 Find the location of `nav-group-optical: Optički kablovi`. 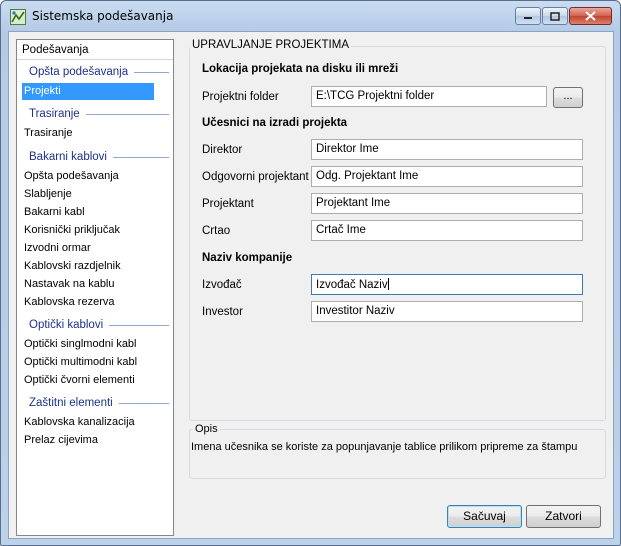

nav-group-optical: Optički kablovi is located at coordinates (99, 325).